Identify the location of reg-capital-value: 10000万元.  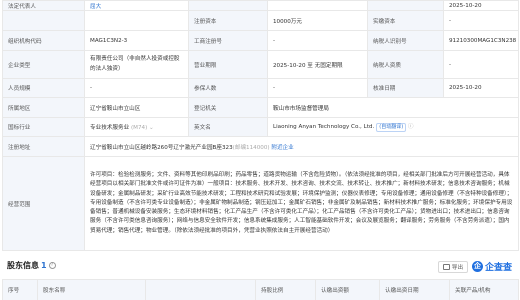
(317, 20).